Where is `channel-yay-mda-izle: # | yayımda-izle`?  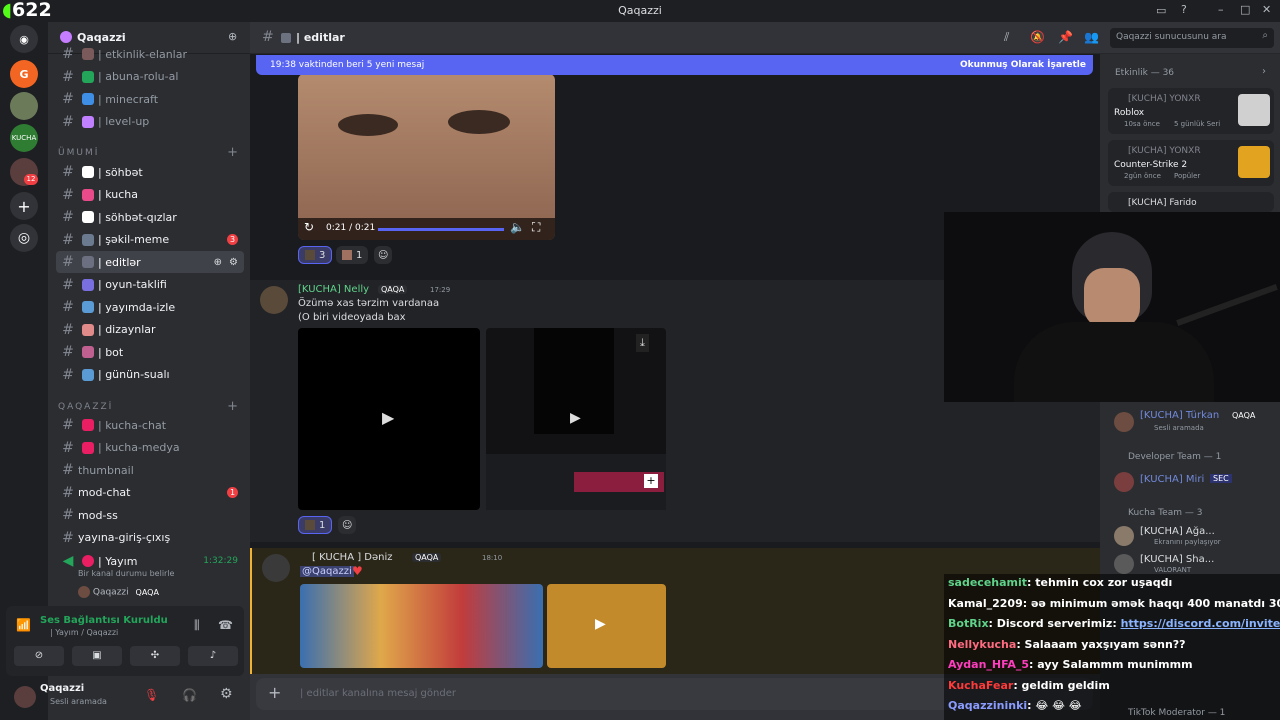
channel-yay-mda-izle: # | yayımda-izle is located at coordinates (150, 307).